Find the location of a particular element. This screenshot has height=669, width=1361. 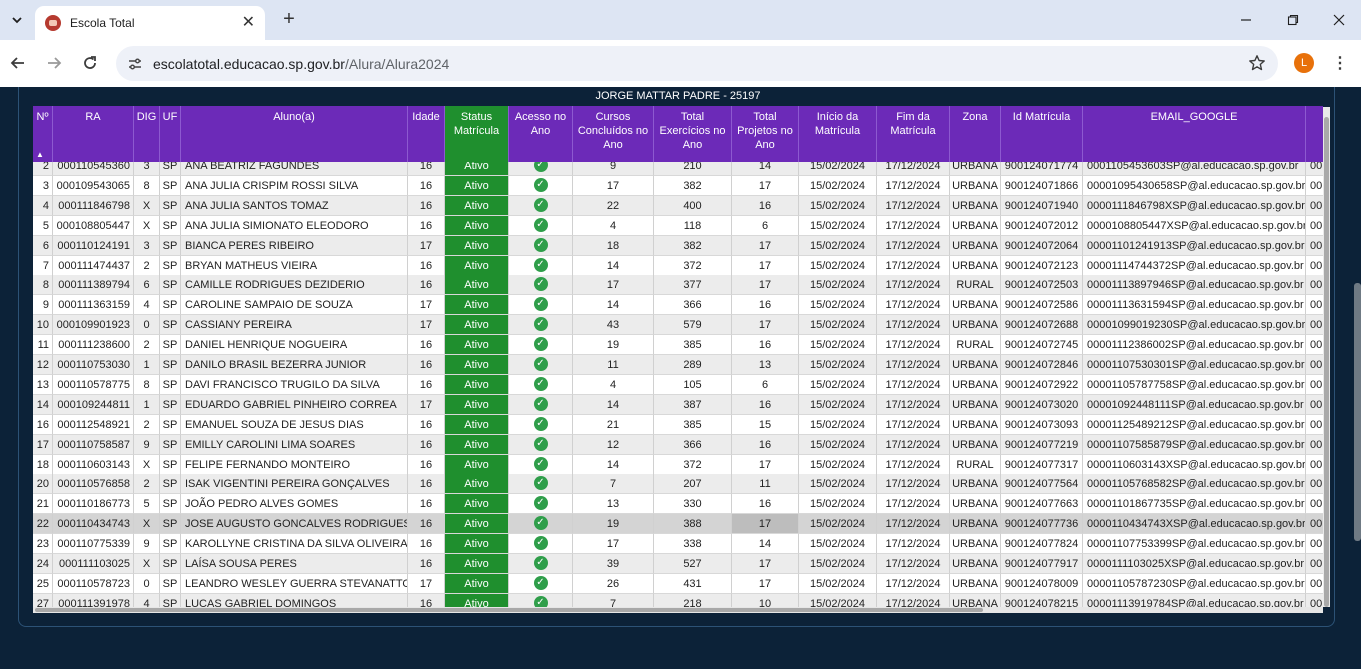

cell-projetos: 16 is located at coordinates (765, 345).